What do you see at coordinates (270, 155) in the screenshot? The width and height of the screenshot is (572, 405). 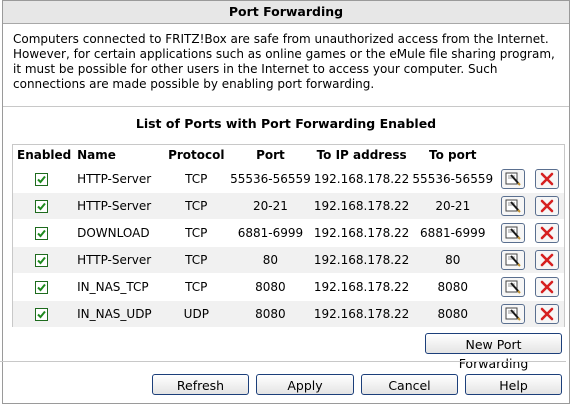 I see `col-port: Port` at bounding box center [270, 155].